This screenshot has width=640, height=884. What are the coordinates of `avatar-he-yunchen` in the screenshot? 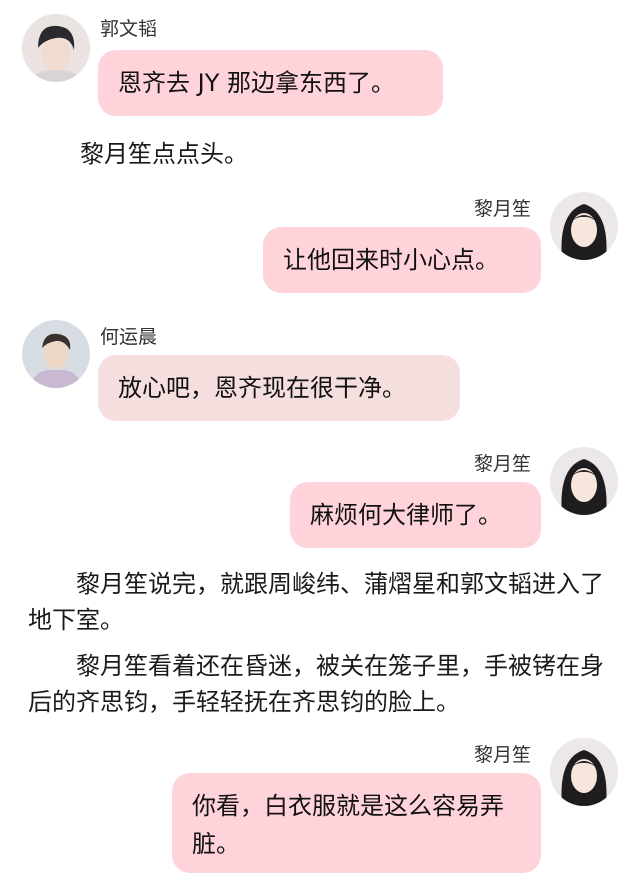 It's located at (56, 354).